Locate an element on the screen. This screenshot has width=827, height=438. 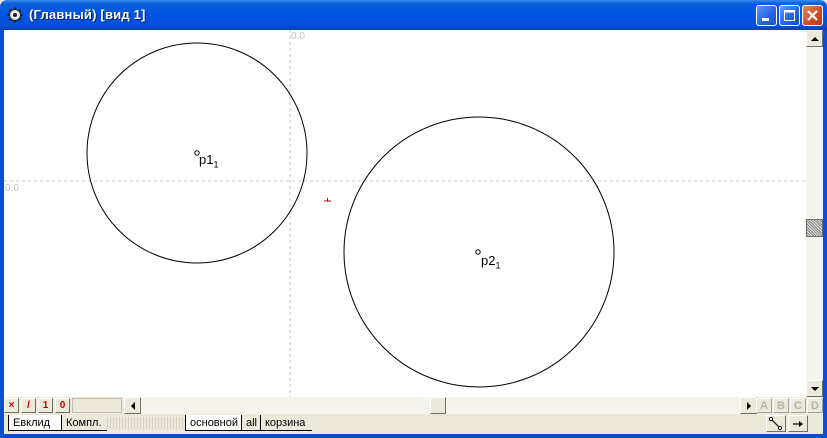
origin-label-top: 0.0 is located at coordinates (298, 36).